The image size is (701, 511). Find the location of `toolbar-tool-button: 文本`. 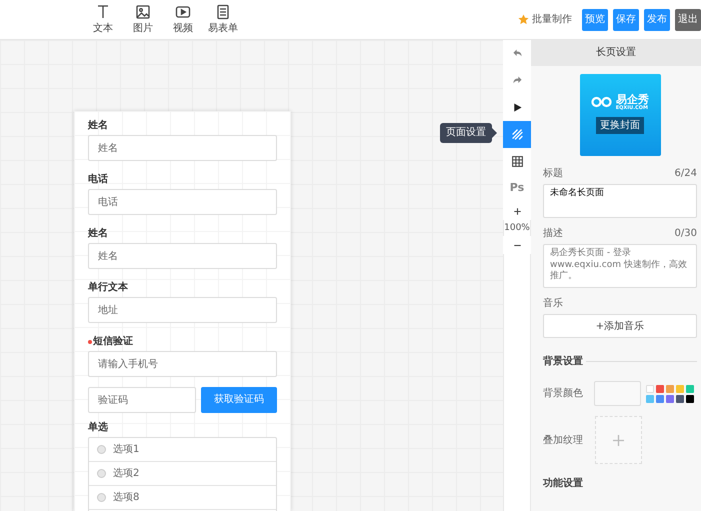

toolbar-tool-button: 文本 is located at coordinates (103, 20).